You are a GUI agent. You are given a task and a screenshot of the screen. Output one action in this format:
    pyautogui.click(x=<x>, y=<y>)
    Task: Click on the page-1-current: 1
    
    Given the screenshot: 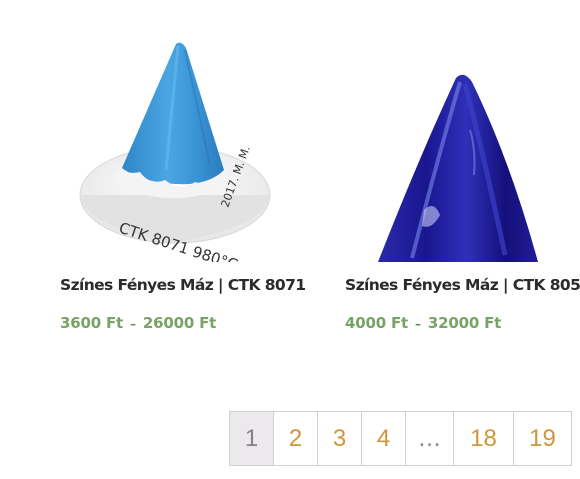 What is the action you would take?
    pyautogui.click(x=252, y=438)
    